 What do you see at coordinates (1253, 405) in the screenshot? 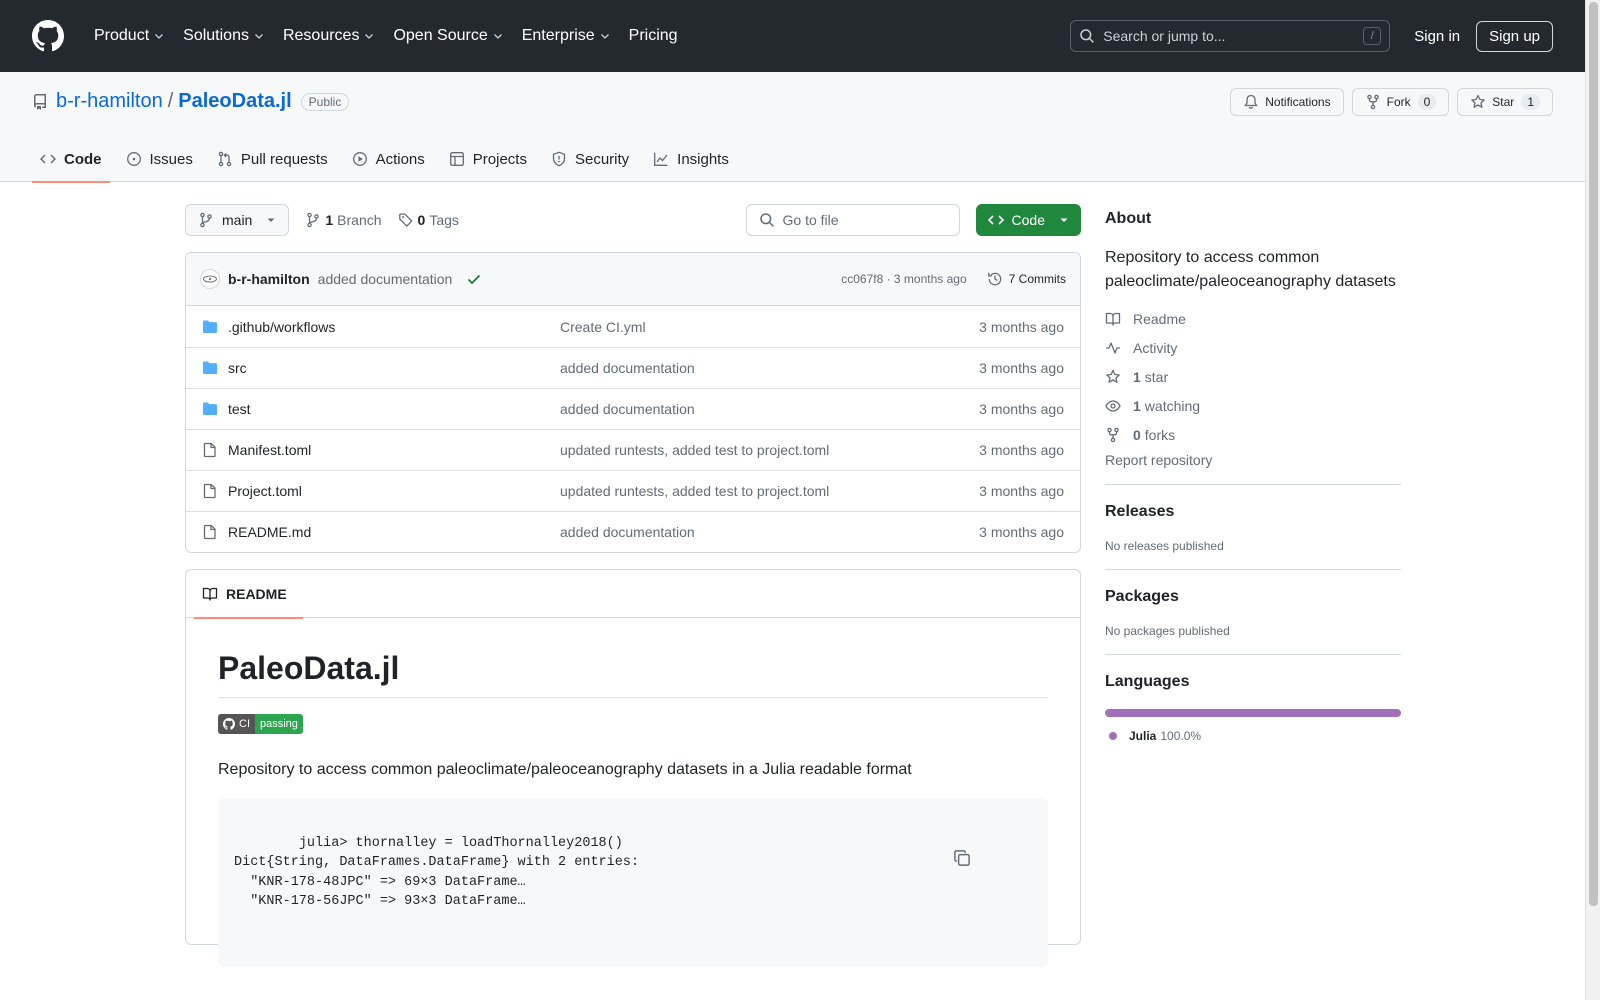
I see `watching-link: 1 watching` at bounding box center [1253, 405].